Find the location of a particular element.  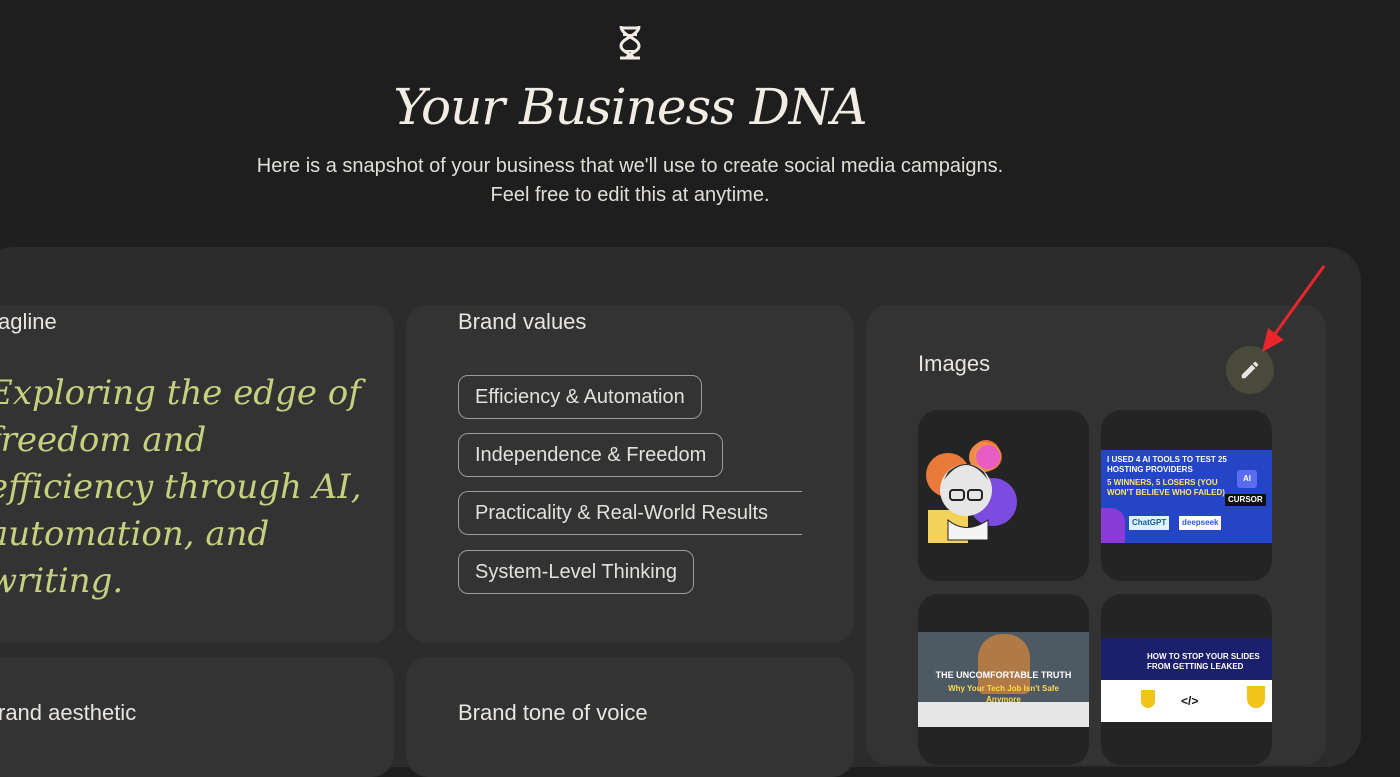

annotation-arrow-icon is located at coordinates (1294, 308).